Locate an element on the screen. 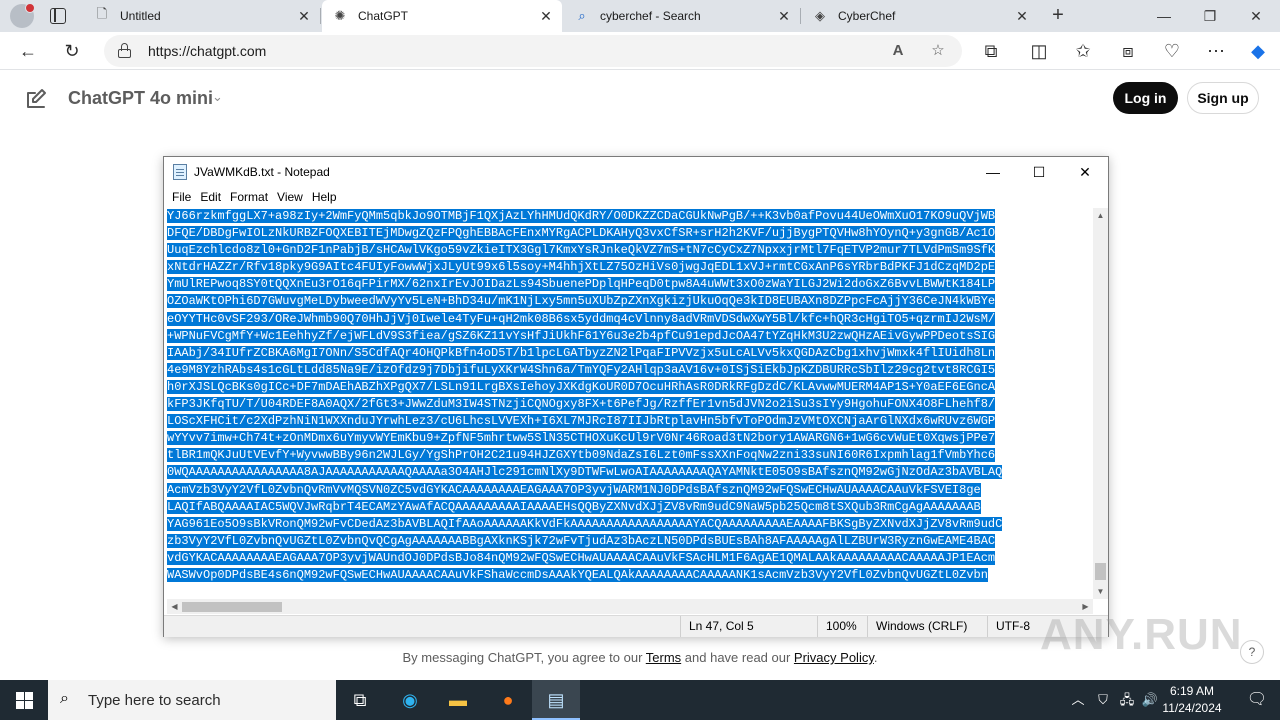 This screenshot has height=720, width=1280. vertical-scroll-thumb is located at coordinates (1100, 571).